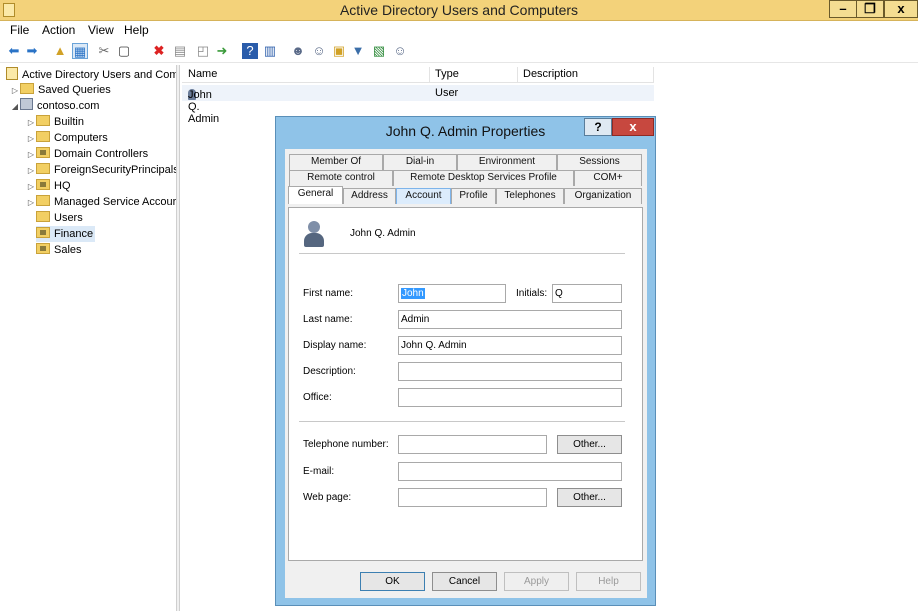 The width and height of the screenshot is (918, 611). What do you see at coordinates (60, 90) in the screenshot?
I see `tree-item-saved-queries: ▷ Saved Queries` at bounding box center [60, 90].